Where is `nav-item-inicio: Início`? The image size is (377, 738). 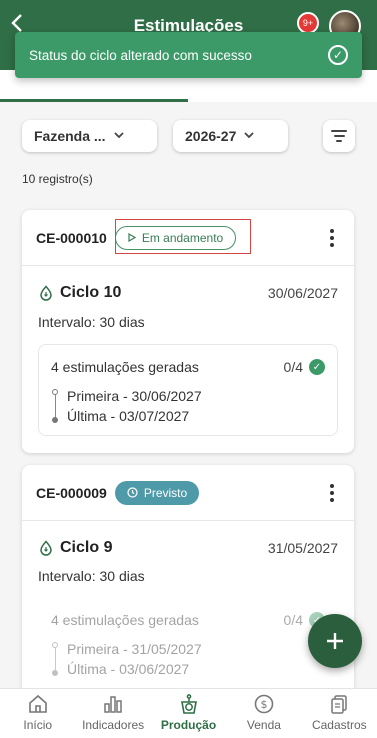 nav-item-inicio: Início is located at coordinates (37, 713).